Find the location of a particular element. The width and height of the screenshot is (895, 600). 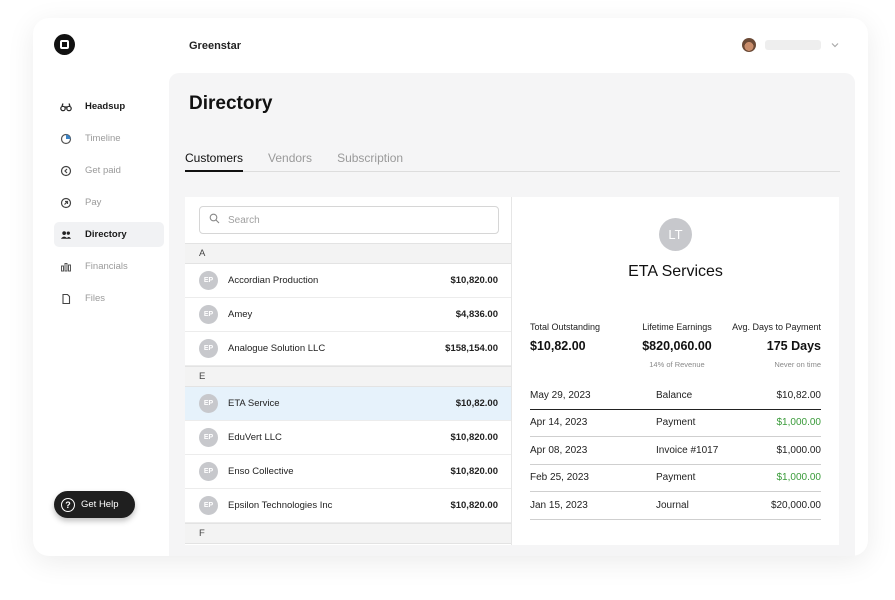

table-row: Apr 14, 2023 Payment $1,000.00 is located at coordinates (676, 423).